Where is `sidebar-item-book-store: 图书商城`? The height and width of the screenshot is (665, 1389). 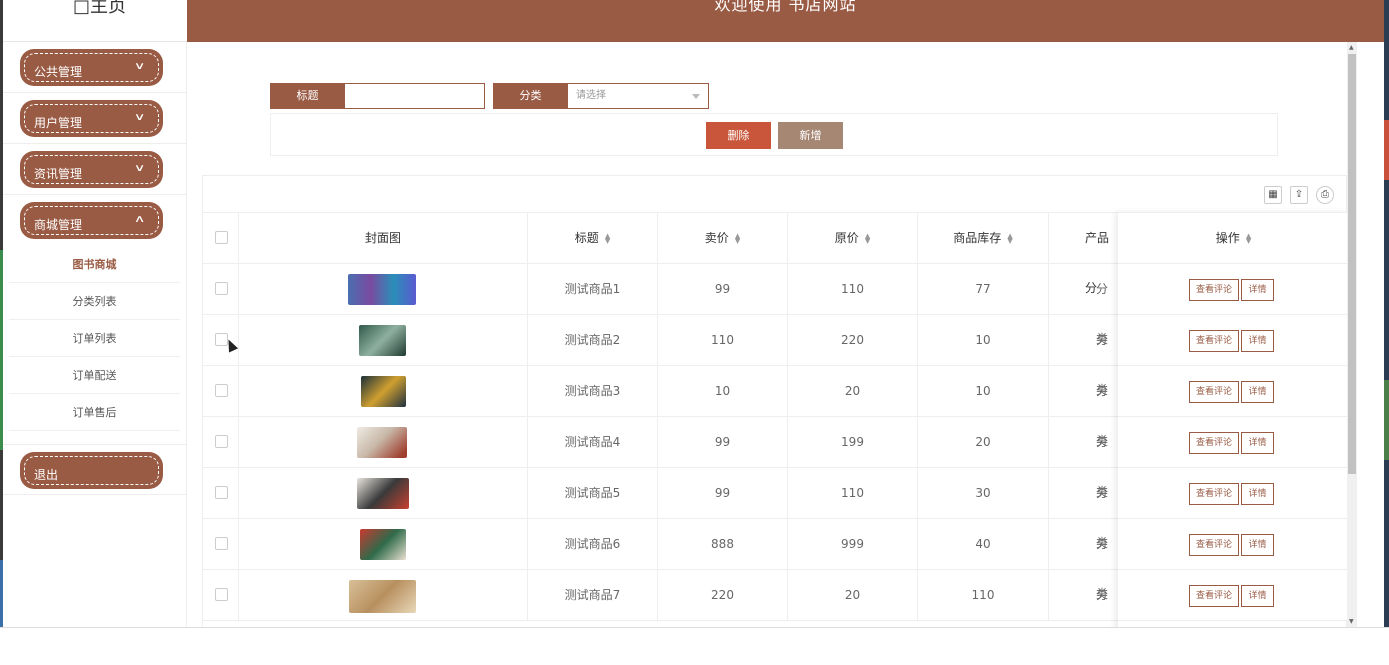
sidebar-item-book-store: 图书商城 is located at coordinates (94, 264).